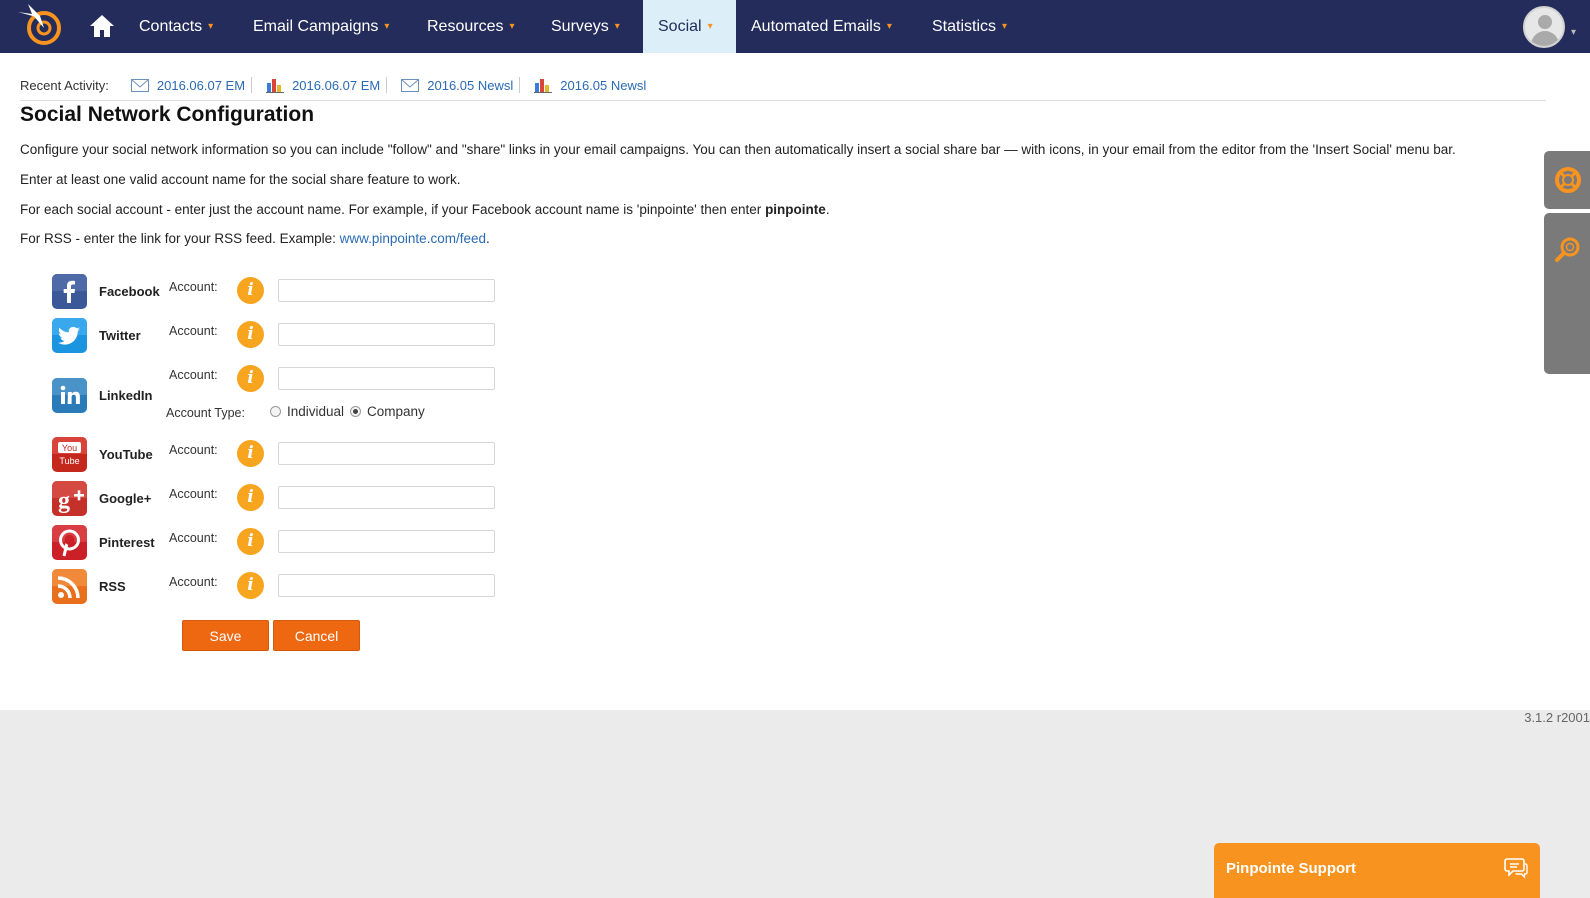  What do you see at coordinates (127, 542) in the screenshot?
I see `pinterest-label: Pinterest` at bounding box center [127, 542].